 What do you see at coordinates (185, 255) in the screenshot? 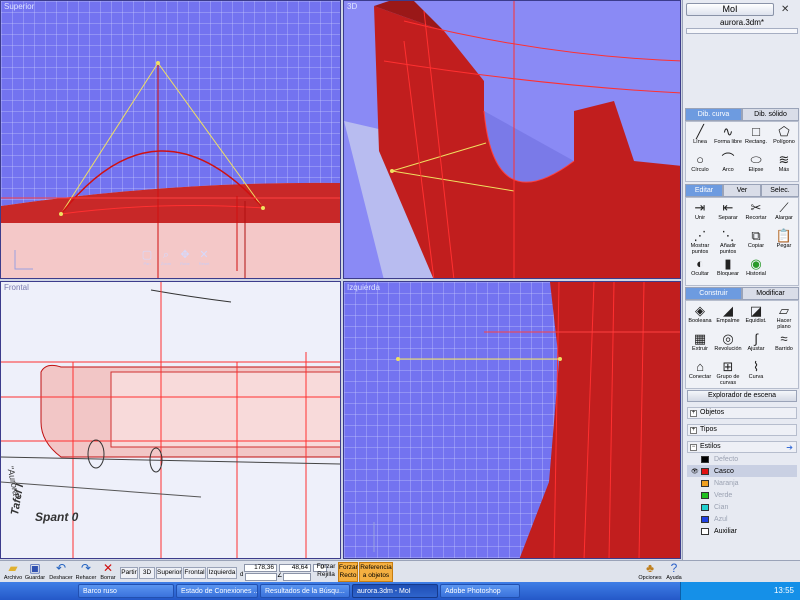
I see `orbit-icon: ✥` at bounding box center [185, 255].